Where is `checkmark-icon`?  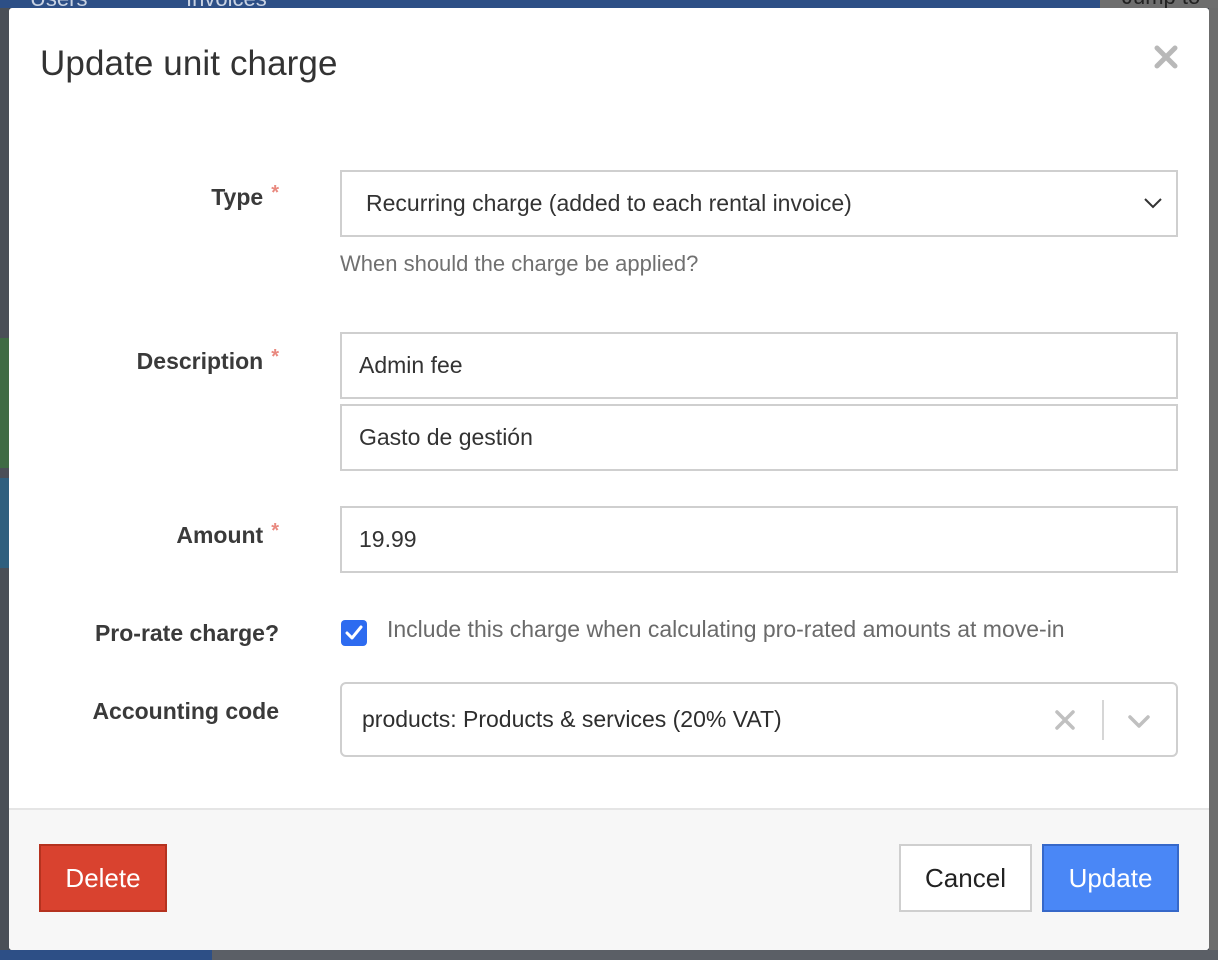
checkmark-icon is located at coordinates (354, 632).